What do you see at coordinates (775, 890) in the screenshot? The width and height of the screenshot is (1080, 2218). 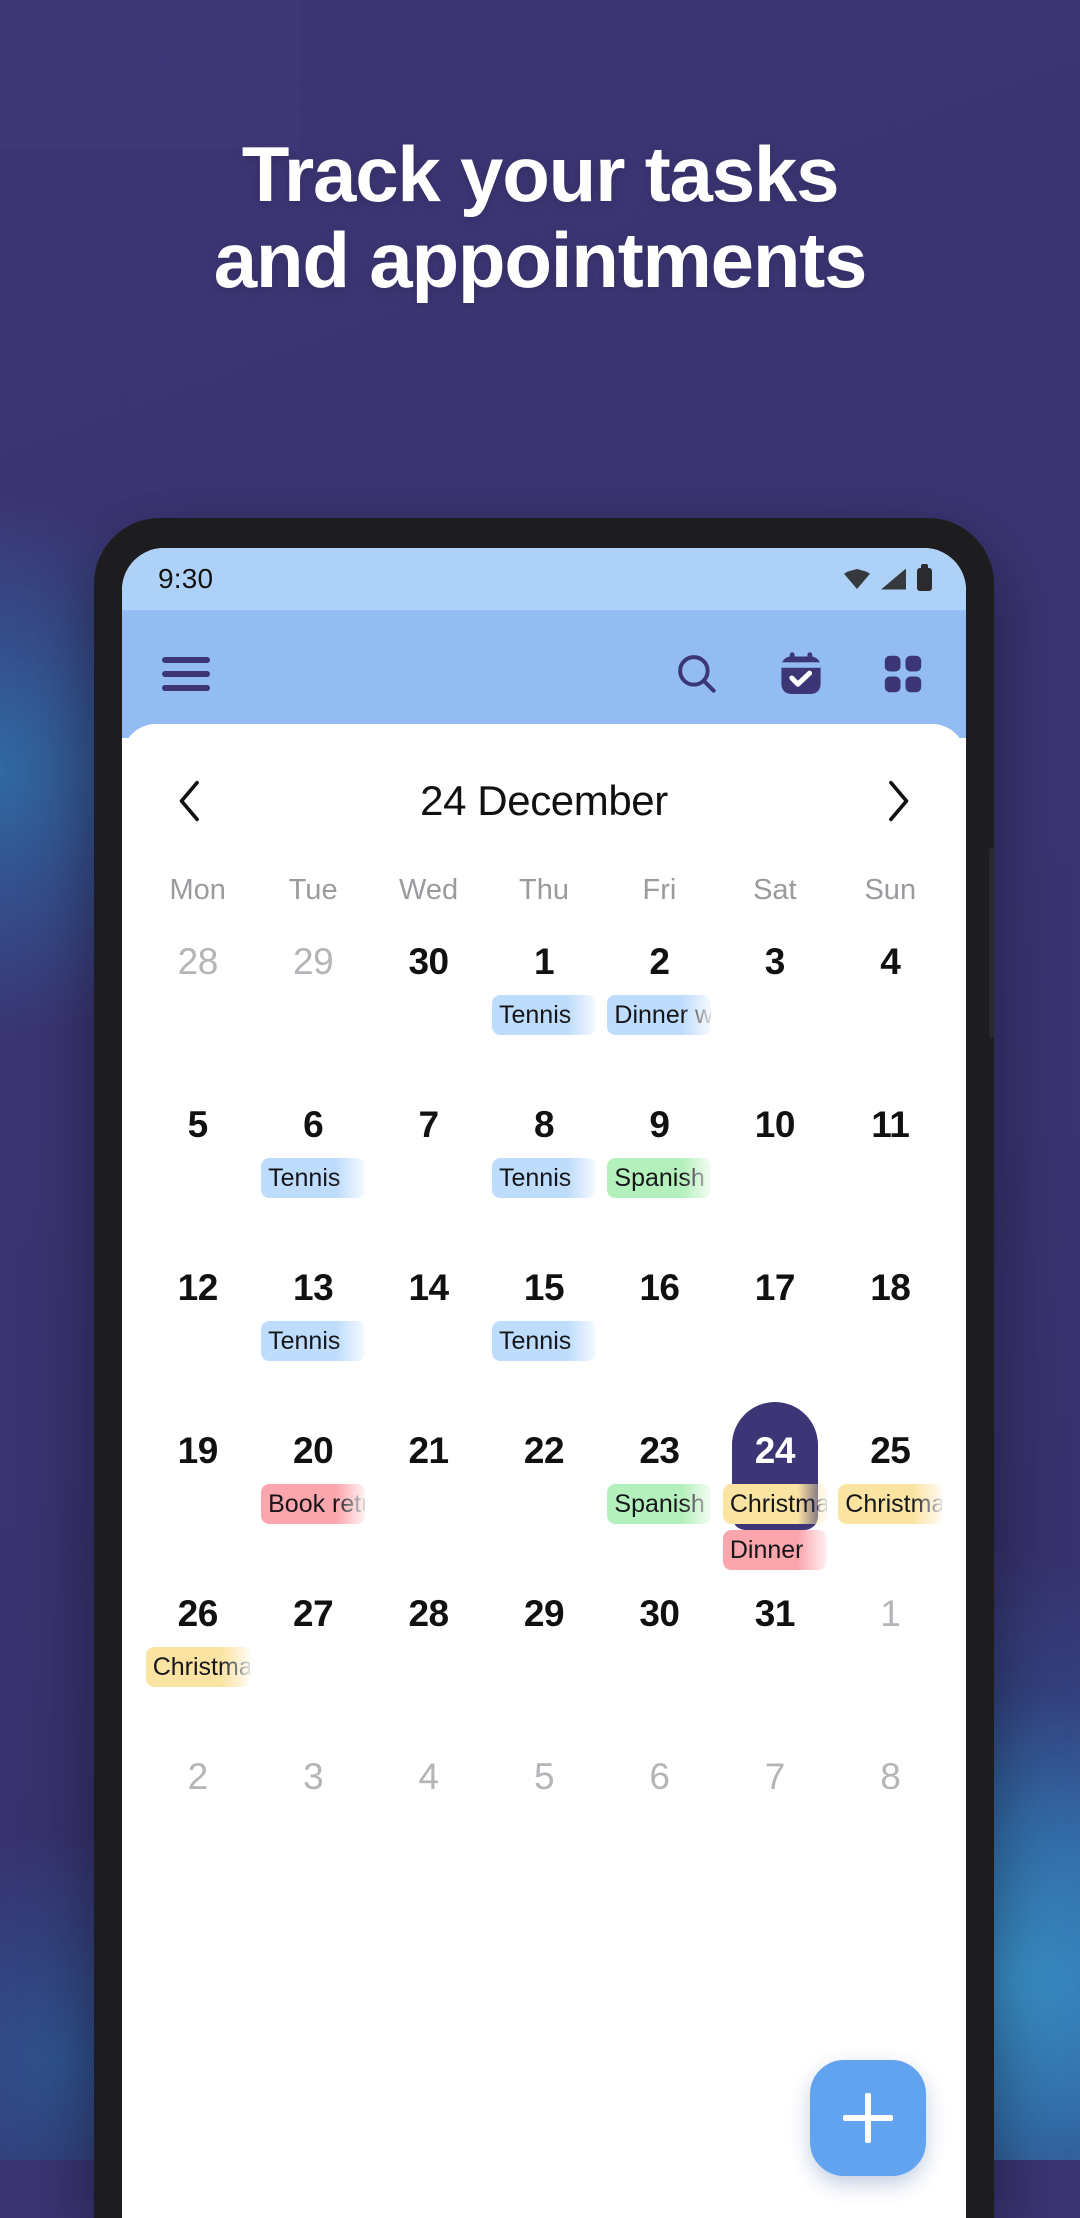 I see `weekday-label: Sat` at bounding box center [775, 890].